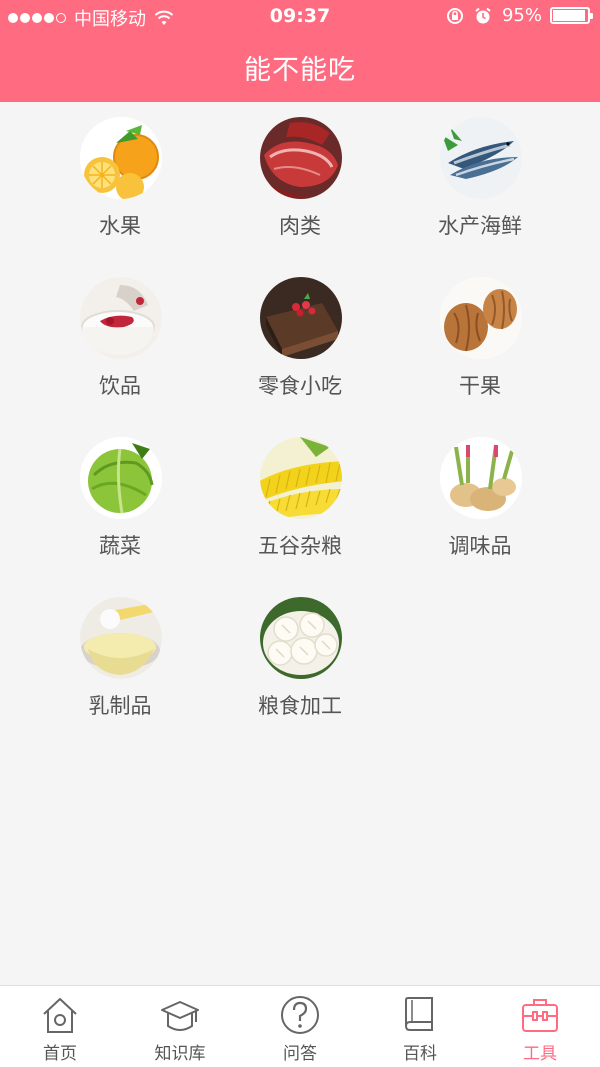 The height and width of the screenshot is (1067, 600). Describe the element at coordinates (540, 1015) in the screenshot. I see `toolbox-icon` at that location.